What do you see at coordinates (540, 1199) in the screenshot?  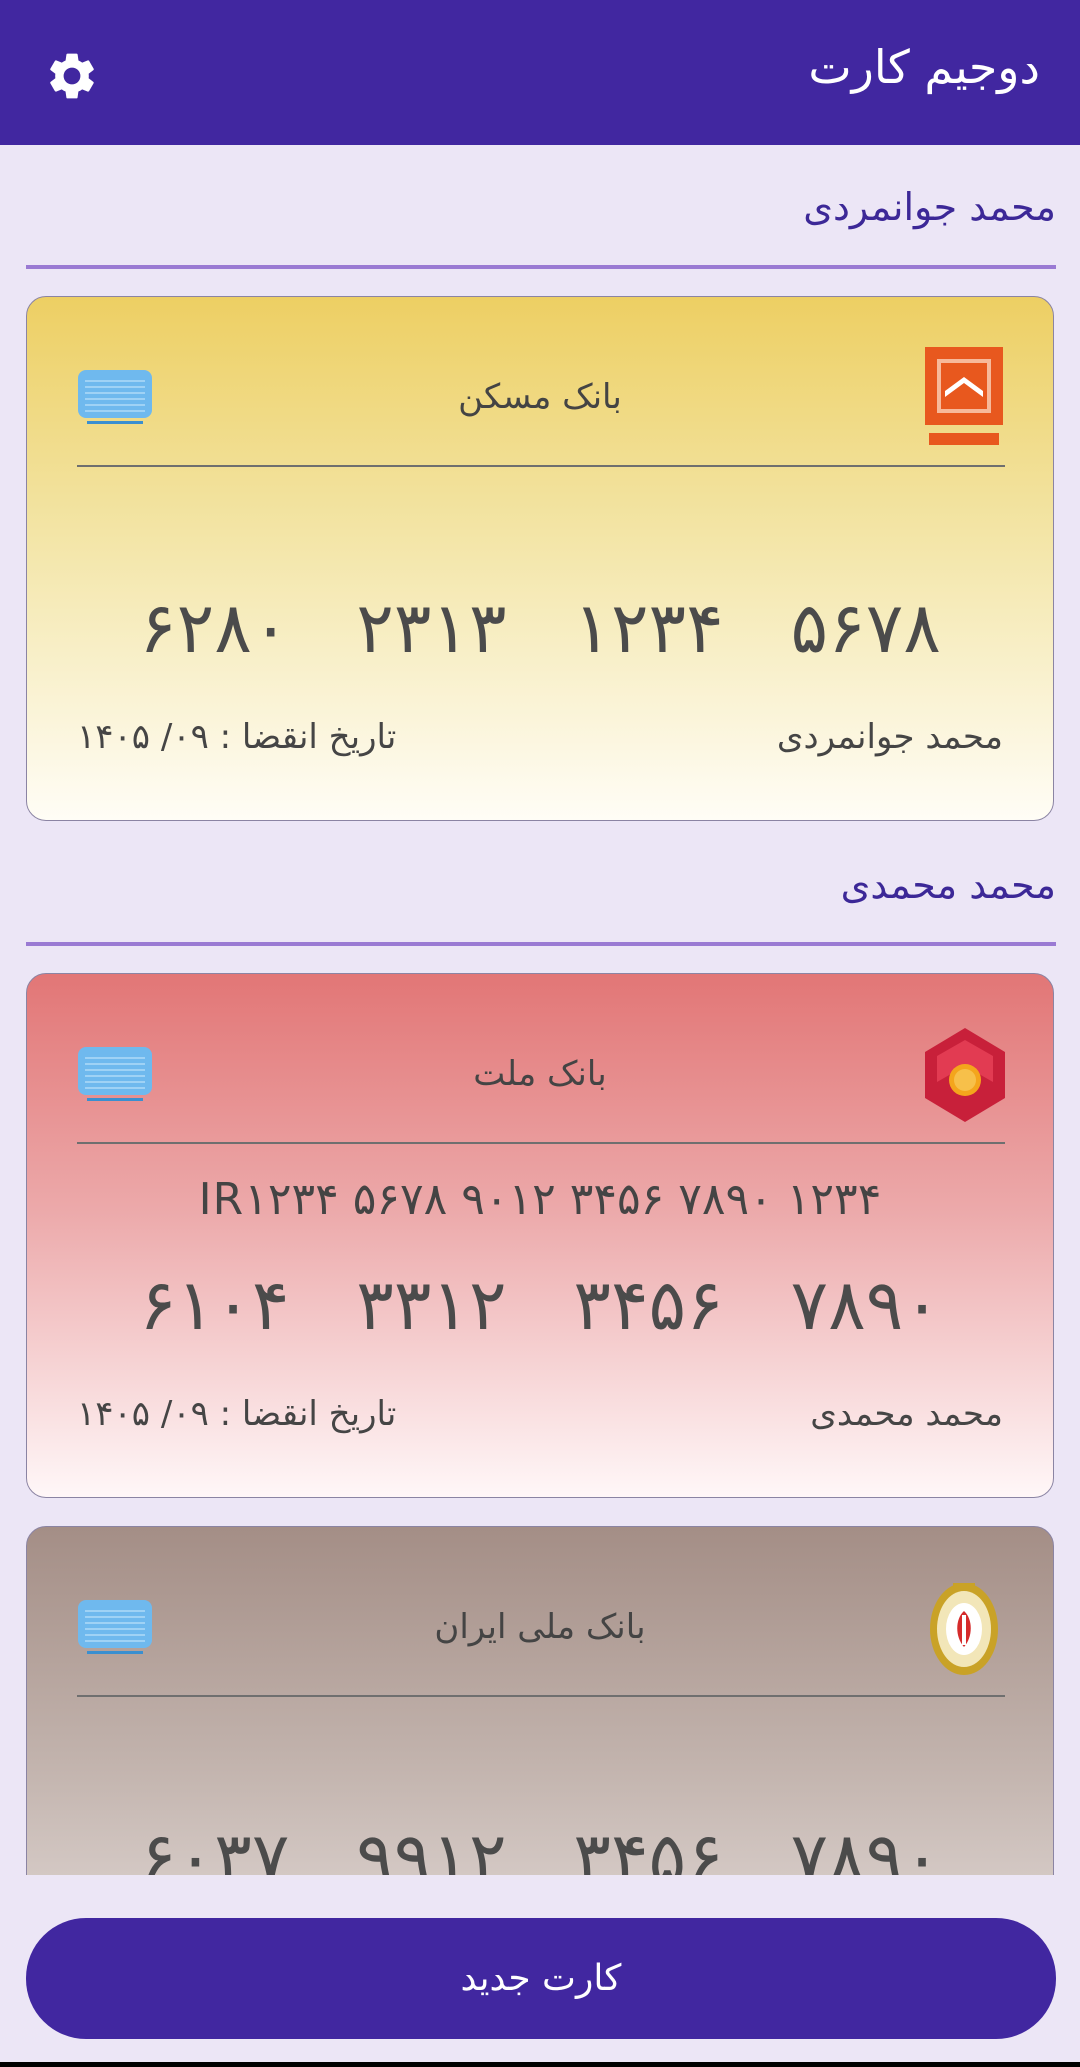 I see `card-iban: IR۱۲۳۴ ۵۶۷۸ ۹۰۱۲ ۳۴۵۶ ۷۸۹۰ ۱۲۳۴` at bounding box center [540, 1199].